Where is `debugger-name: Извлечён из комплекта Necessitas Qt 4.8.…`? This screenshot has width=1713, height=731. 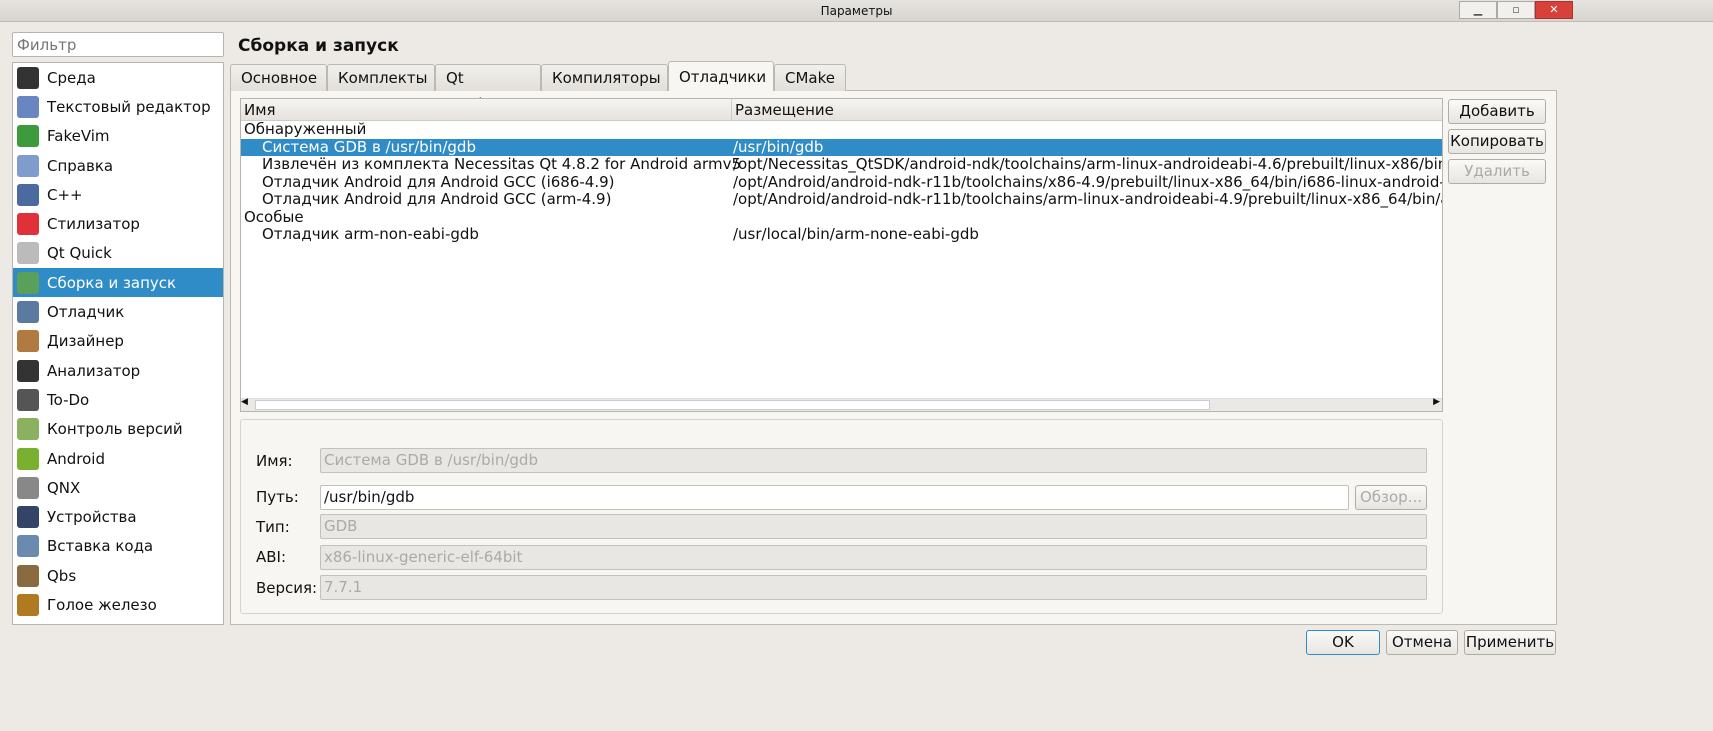 debugger-name: Извлечён из комплекта Necessitas Qt 4.8.… is located at coordinates (501, 164).